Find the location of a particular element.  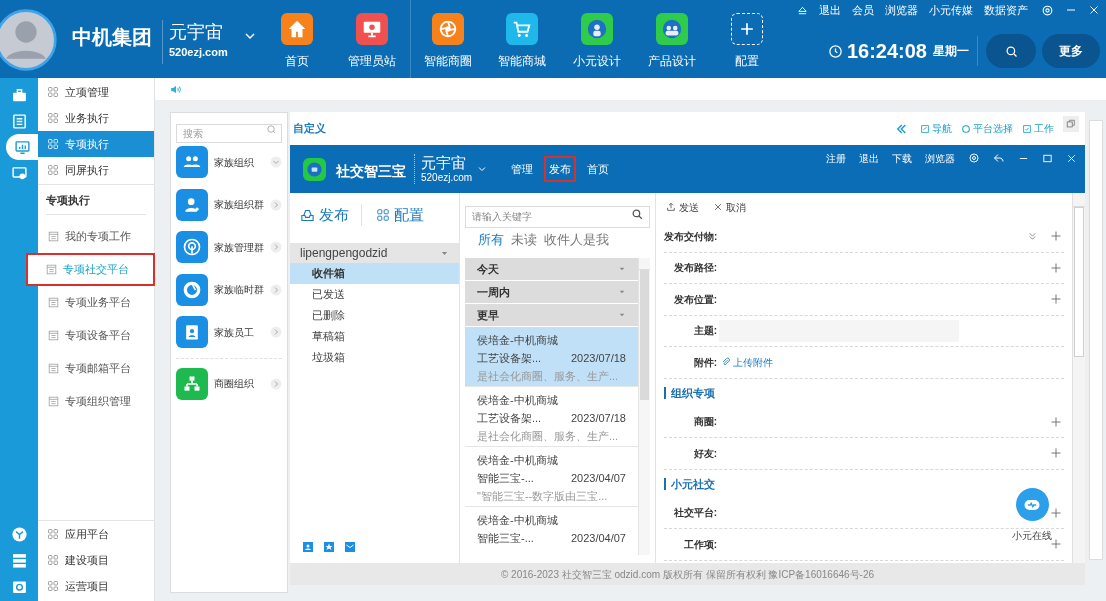

weekday: 星期一 is located at coordinates (951, 51).